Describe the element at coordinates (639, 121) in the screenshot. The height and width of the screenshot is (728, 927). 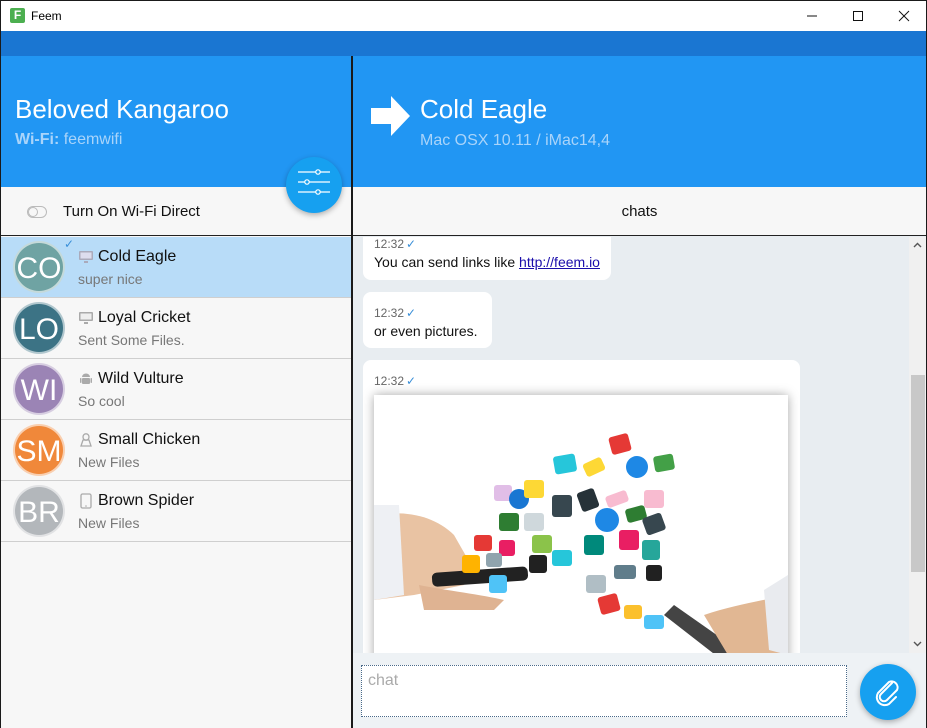
I see `peer-header: Cold Eagle Mac OSX 10.11 / iMac14,4` at that location.